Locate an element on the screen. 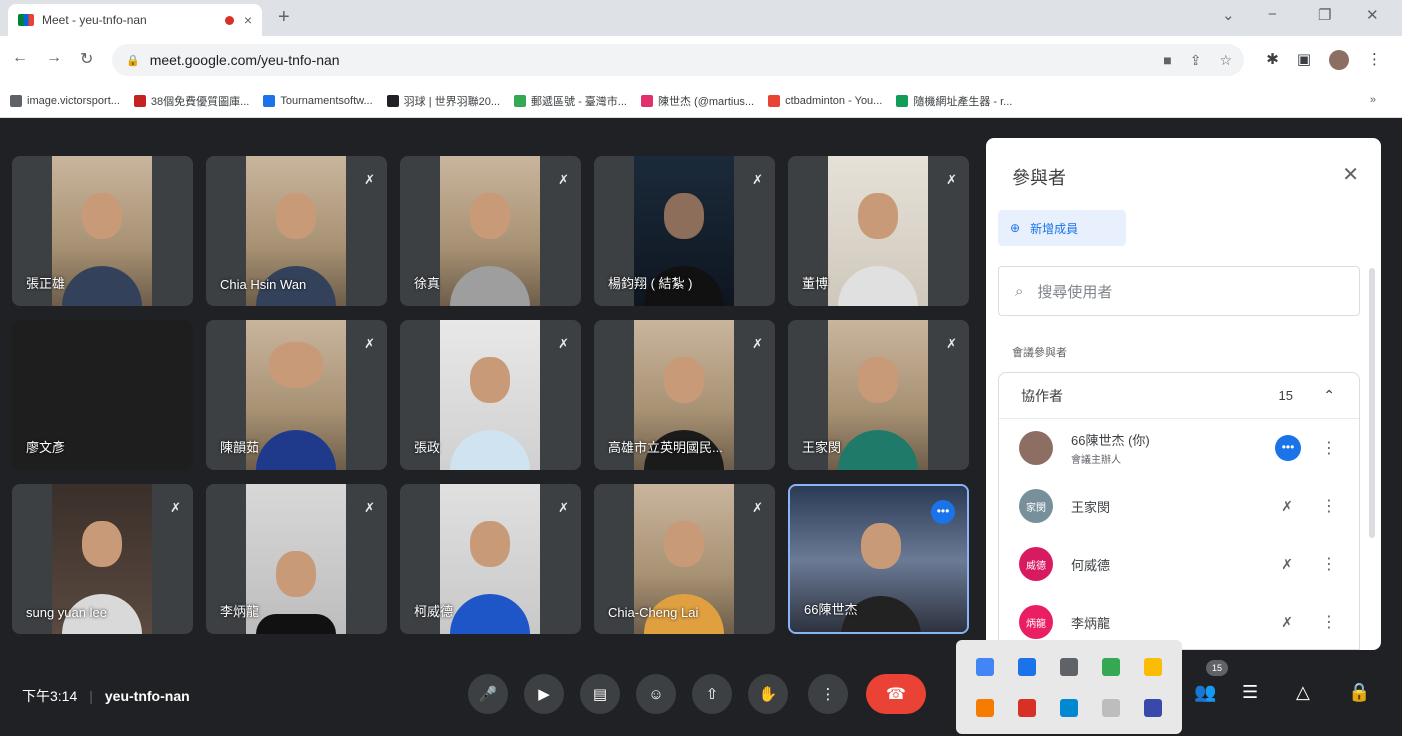 This screenshot has width=1402, height=736. add-people-button: ⊕ 新增成員 is located at coordinates (1062, 228).